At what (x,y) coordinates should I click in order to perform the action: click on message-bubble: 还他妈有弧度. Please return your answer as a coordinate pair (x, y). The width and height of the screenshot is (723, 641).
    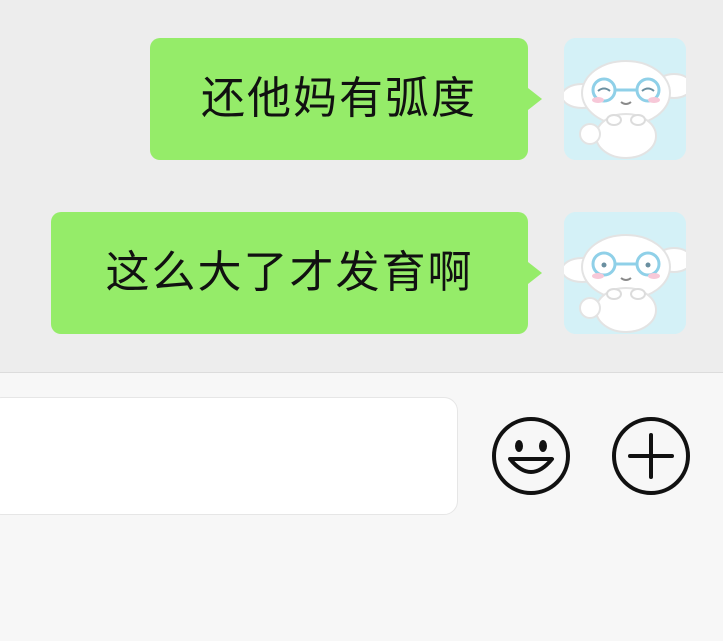
    Looking at the image, I should click on (346, 99).